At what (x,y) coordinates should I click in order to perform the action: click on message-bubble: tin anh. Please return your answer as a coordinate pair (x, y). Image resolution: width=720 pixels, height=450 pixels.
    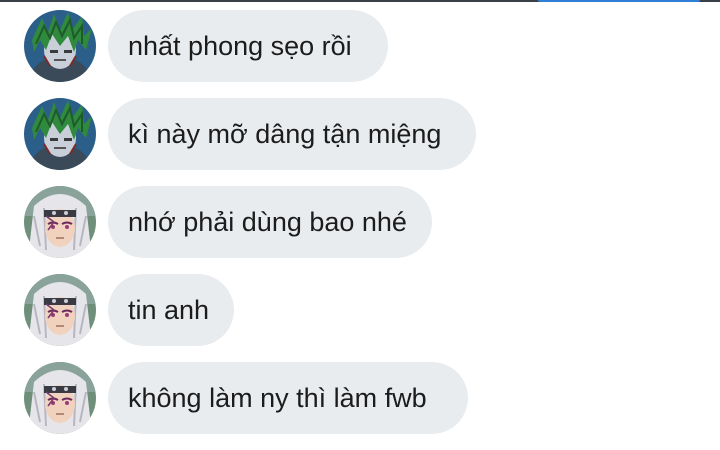
    Looking at the image, I should click on (171, 310).